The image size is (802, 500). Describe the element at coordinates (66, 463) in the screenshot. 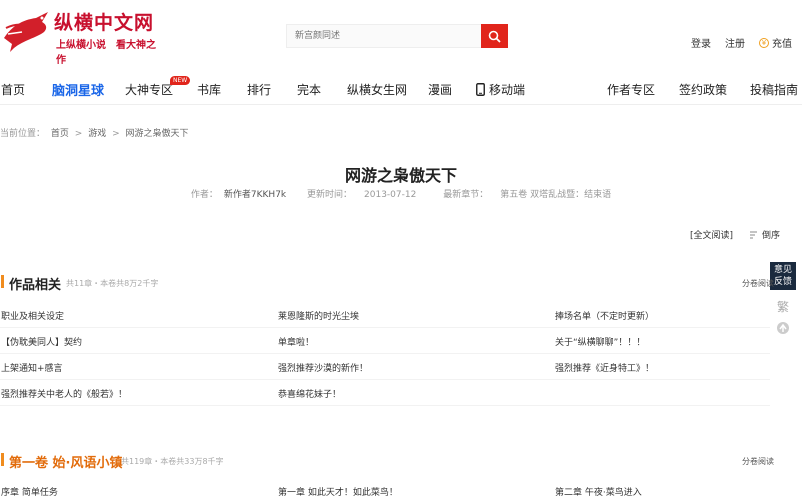

I see `section-title: 第一卷 始·风语小镇` at that location.